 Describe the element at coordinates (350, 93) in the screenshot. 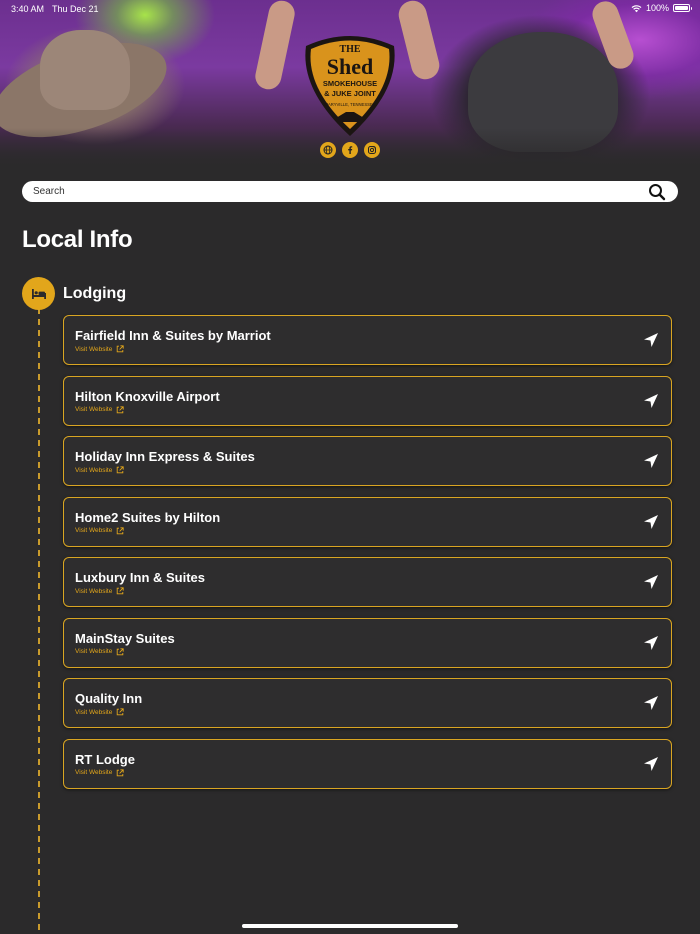

I see `logo-text-sub2: & JUKE JOINT` at that location.